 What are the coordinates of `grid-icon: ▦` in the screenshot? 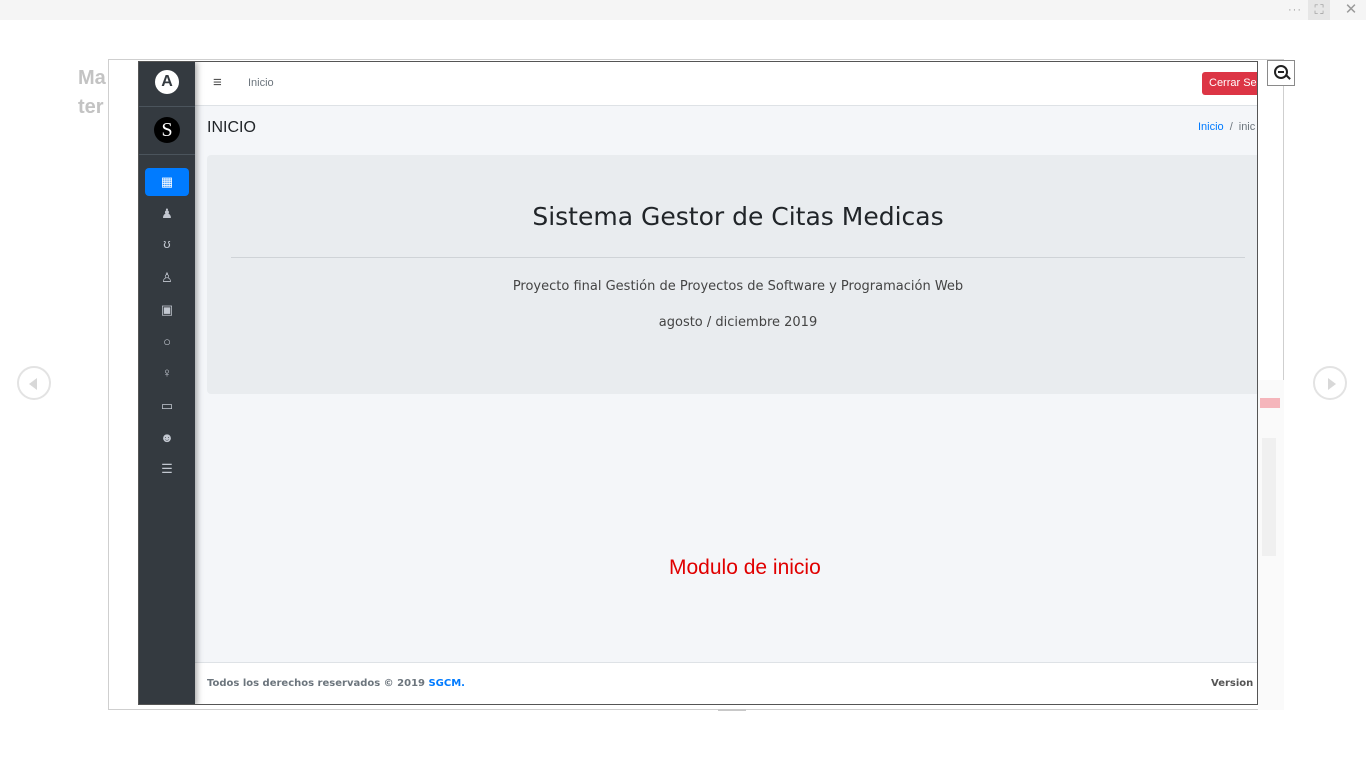 It's located at (167, 181).